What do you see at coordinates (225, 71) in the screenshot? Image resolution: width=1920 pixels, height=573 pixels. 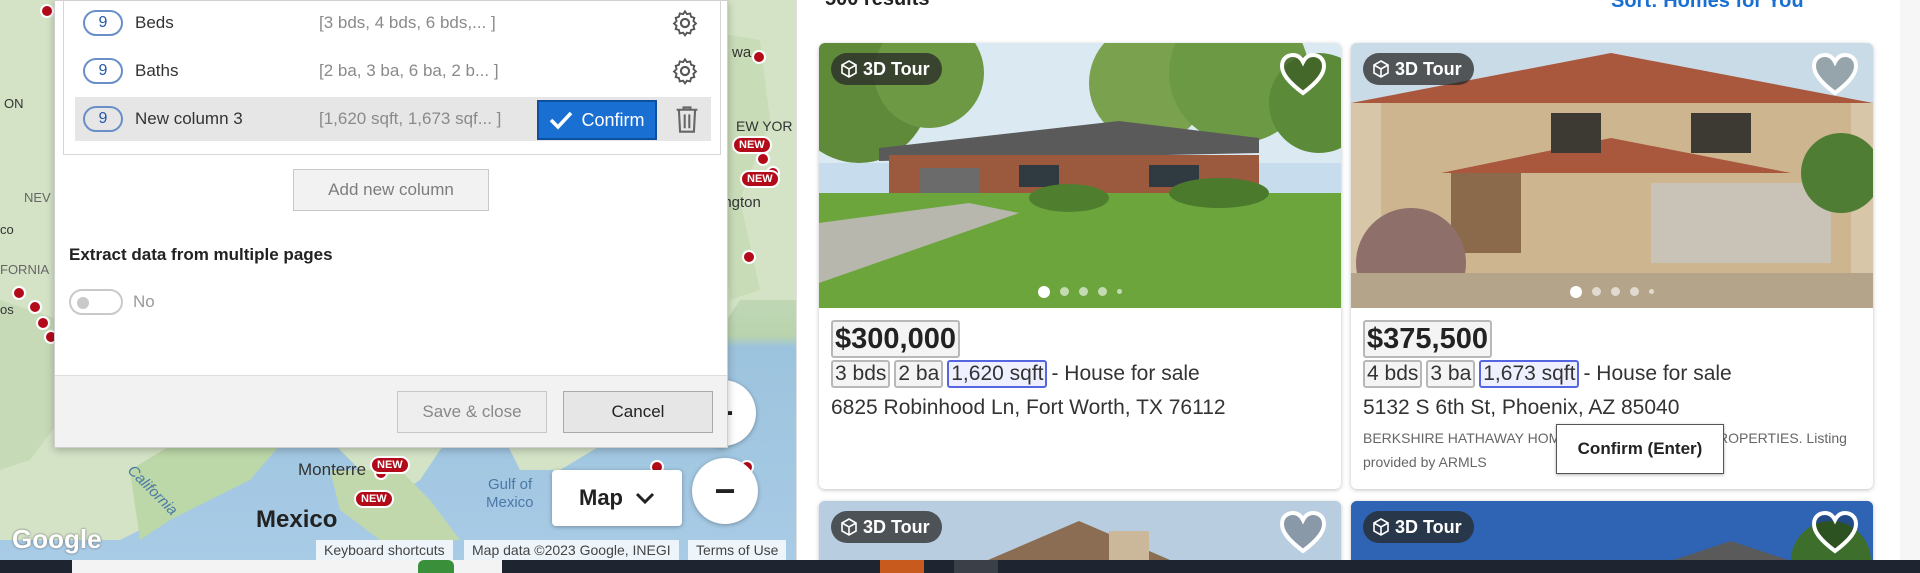 I see `column-name: Baths` at bounding box center [225, 71].